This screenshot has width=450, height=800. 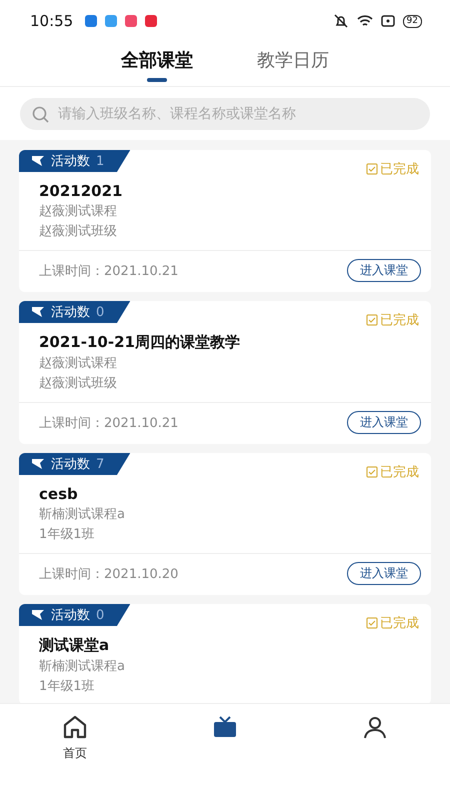 I want to click on nav-item: 首页, so click(x=75, y=738).